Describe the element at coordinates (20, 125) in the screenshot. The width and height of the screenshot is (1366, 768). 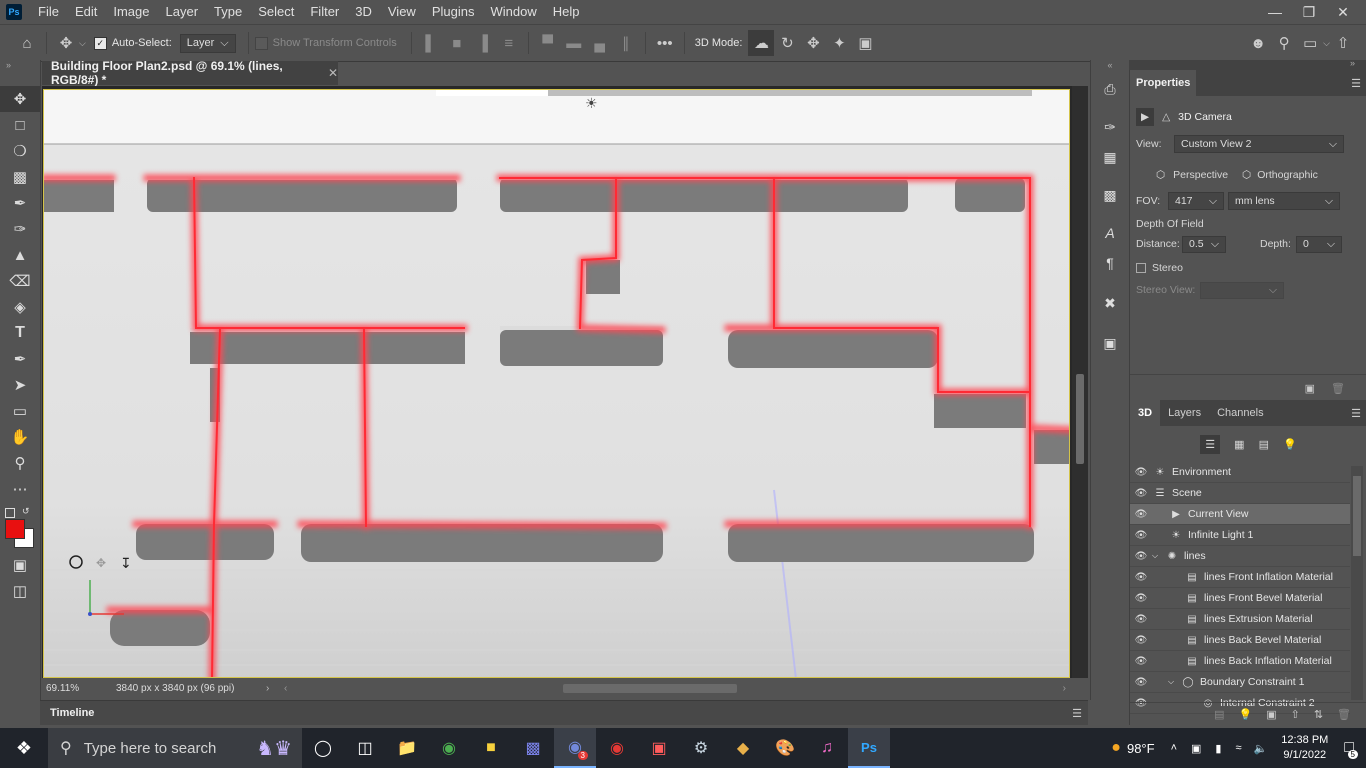
I see `marquee-tool: □` at that location.